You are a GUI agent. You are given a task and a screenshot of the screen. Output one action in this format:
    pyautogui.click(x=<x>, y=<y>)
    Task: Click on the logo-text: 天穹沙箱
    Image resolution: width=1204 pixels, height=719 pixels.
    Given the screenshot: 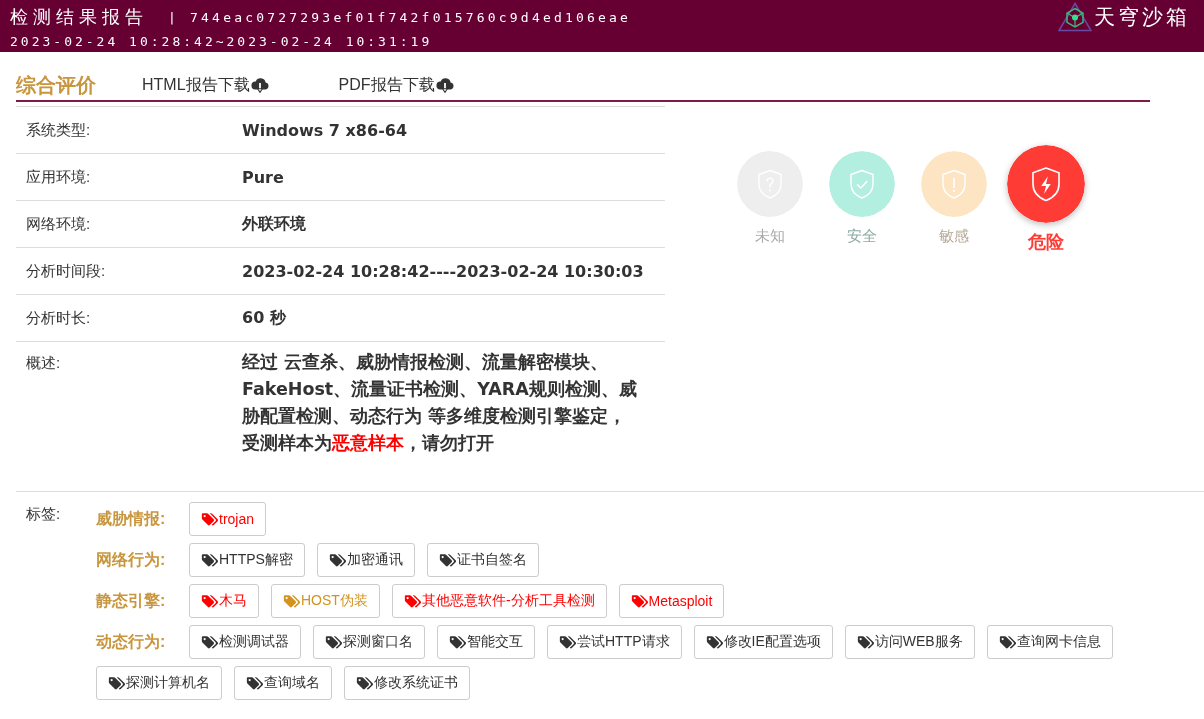 What is the action you would take?
    pyautogui.click(x=1142, y=17)
    